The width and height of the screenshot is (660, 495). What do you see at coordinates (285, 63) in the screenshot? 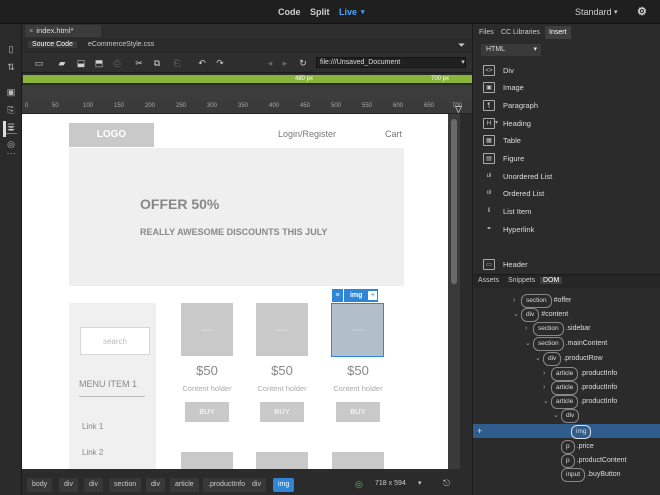
I see `forward-arrow-icon: ▸` at bounding box center [285, 63].